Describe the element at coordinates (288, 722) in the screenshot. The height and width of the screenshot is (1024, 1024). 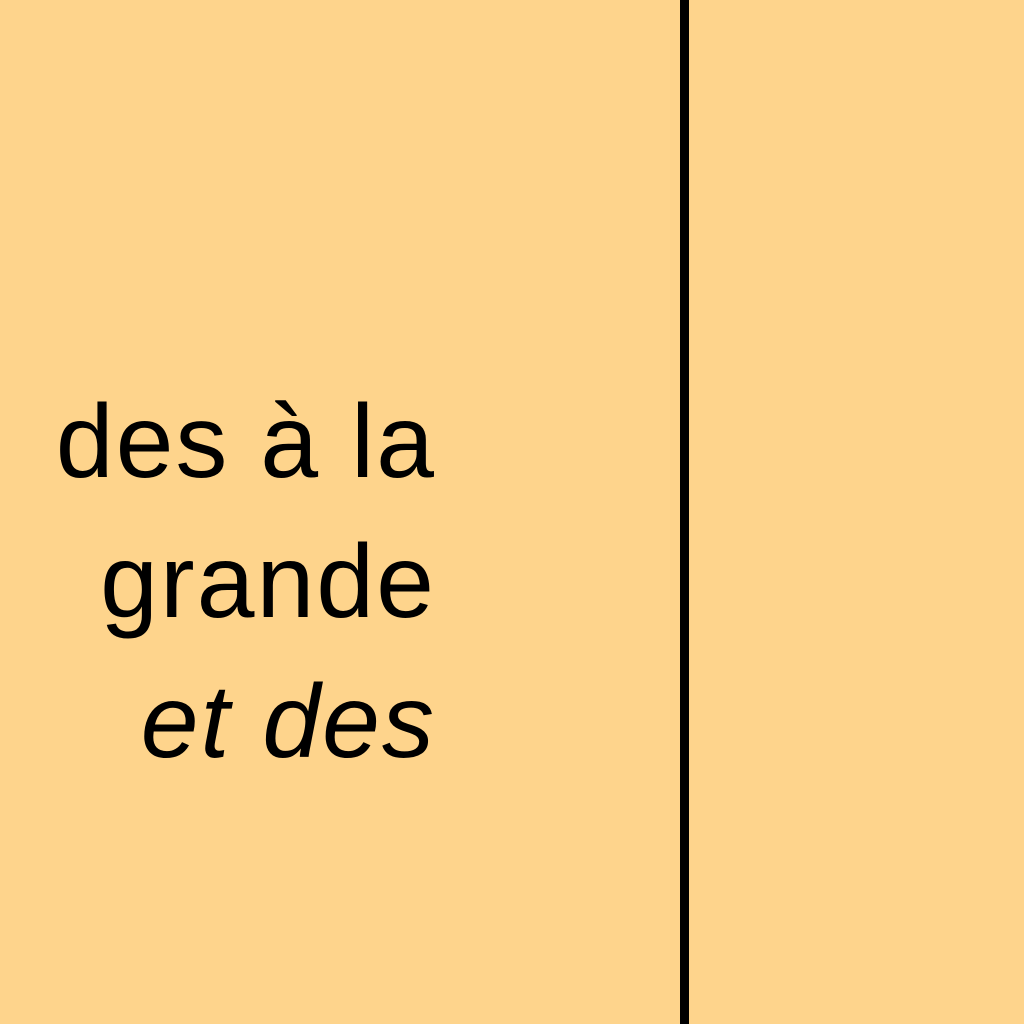
I see `text-line-3: et des` at that location.